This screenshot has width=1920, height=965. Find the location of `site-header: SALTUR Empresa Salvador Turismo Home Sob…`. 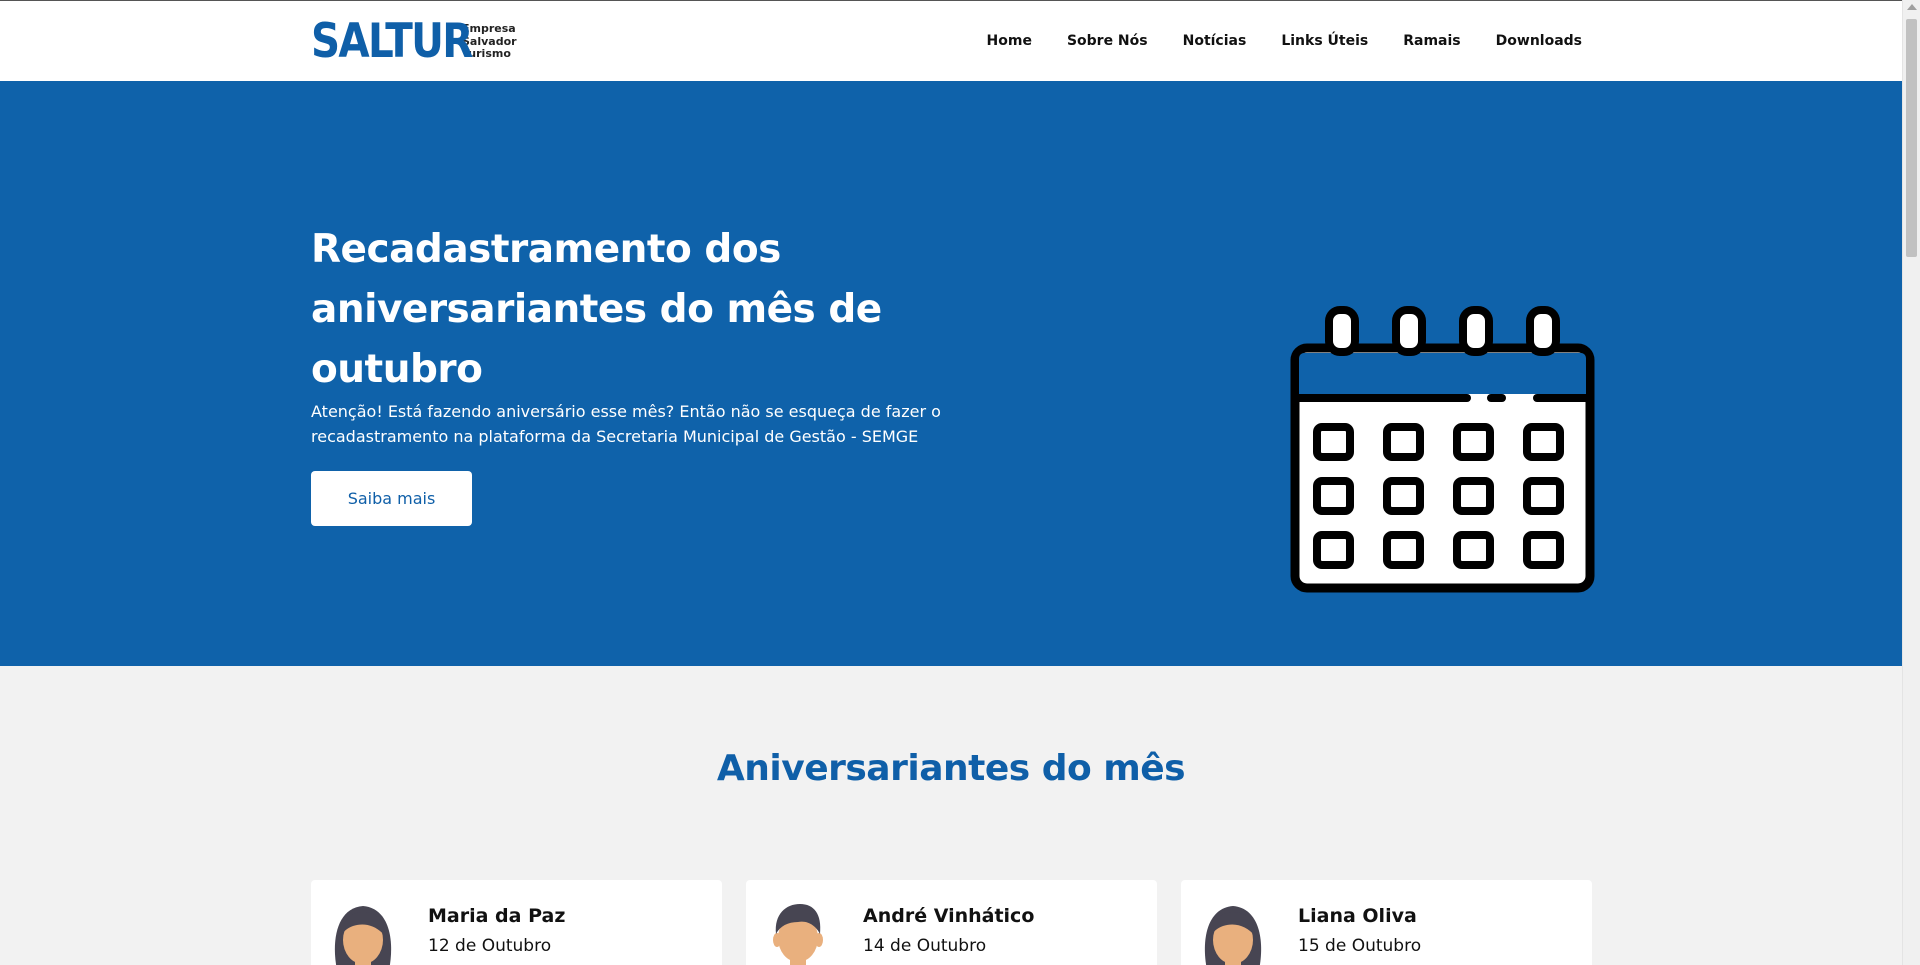

site-header: SALTUR Empresa Salvador Turismo Home Sob… is located at coordinates (951, 41).